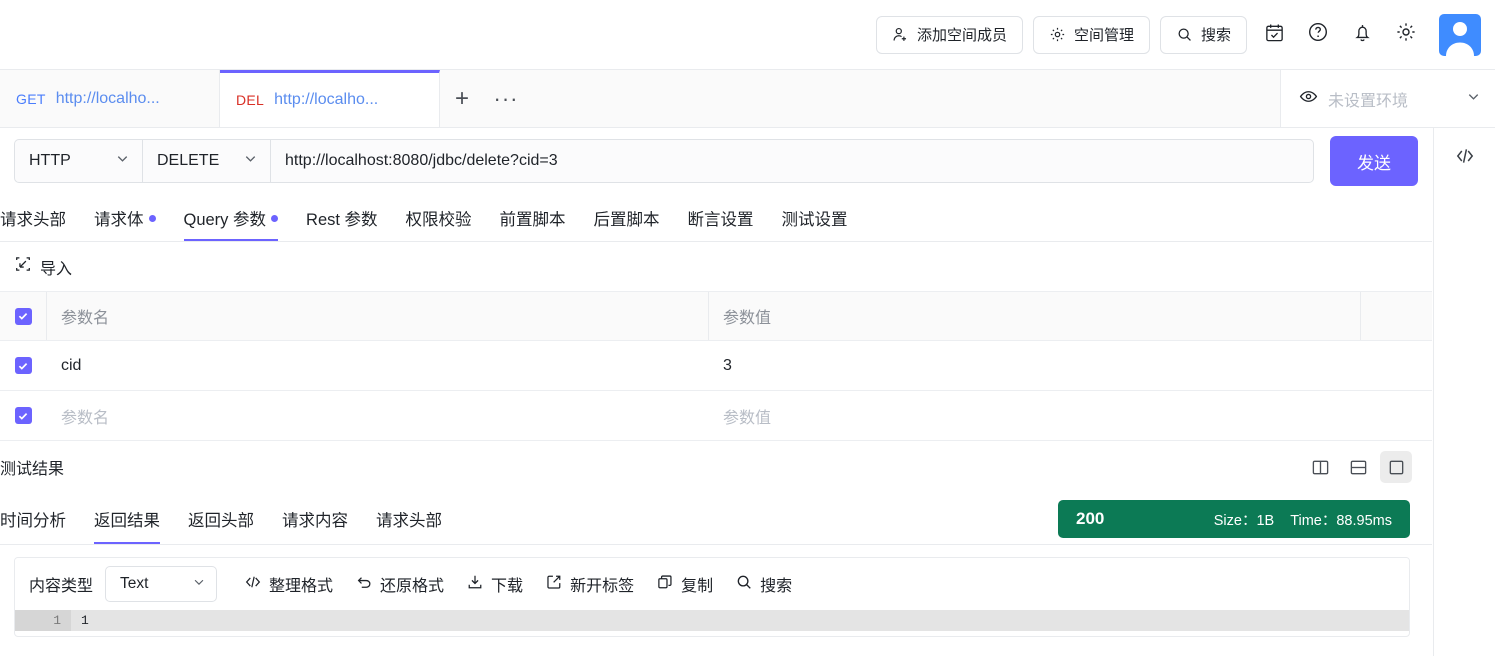 The height and width of the screenshot is (656, 1495). What do you see at coordinates (206, 161) in the screenshot?
I see `method-select: DELETE` at bounding box center [206, 161].